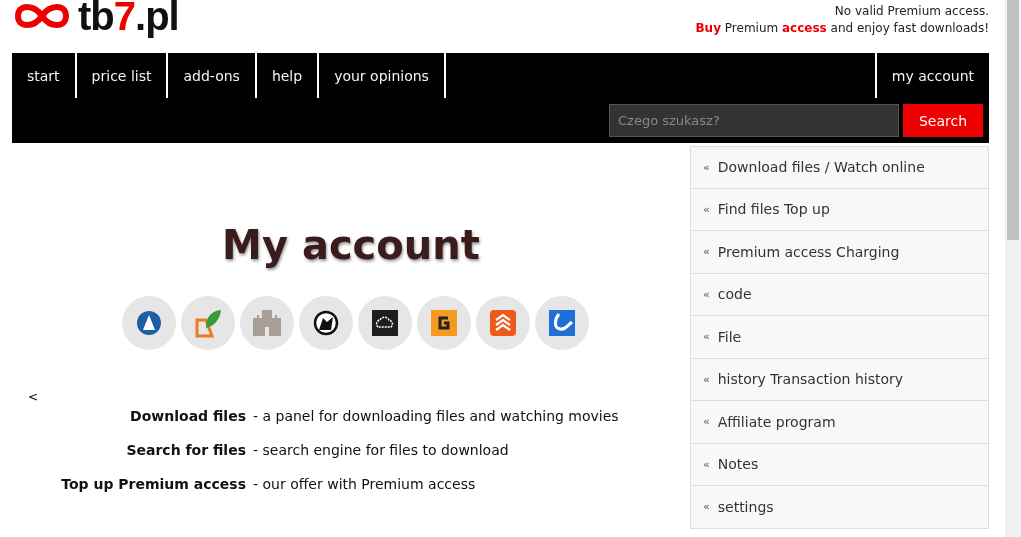 The image size is (1021, 537). I want to click on sidebar-link: « code, so click(839, 294).